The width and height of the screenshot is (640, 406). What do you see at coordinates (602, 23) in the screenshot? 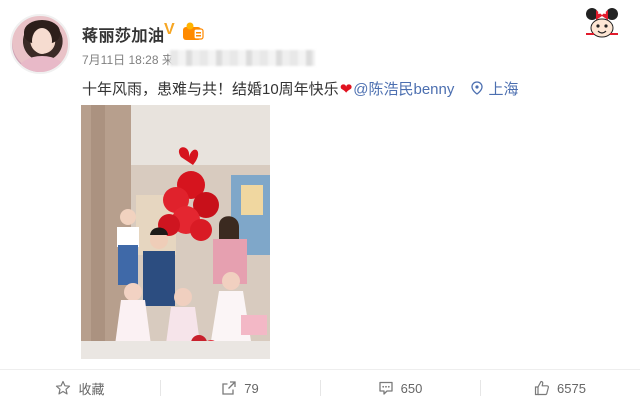
I see `minnie-icon` at bounding box center [602, 23].